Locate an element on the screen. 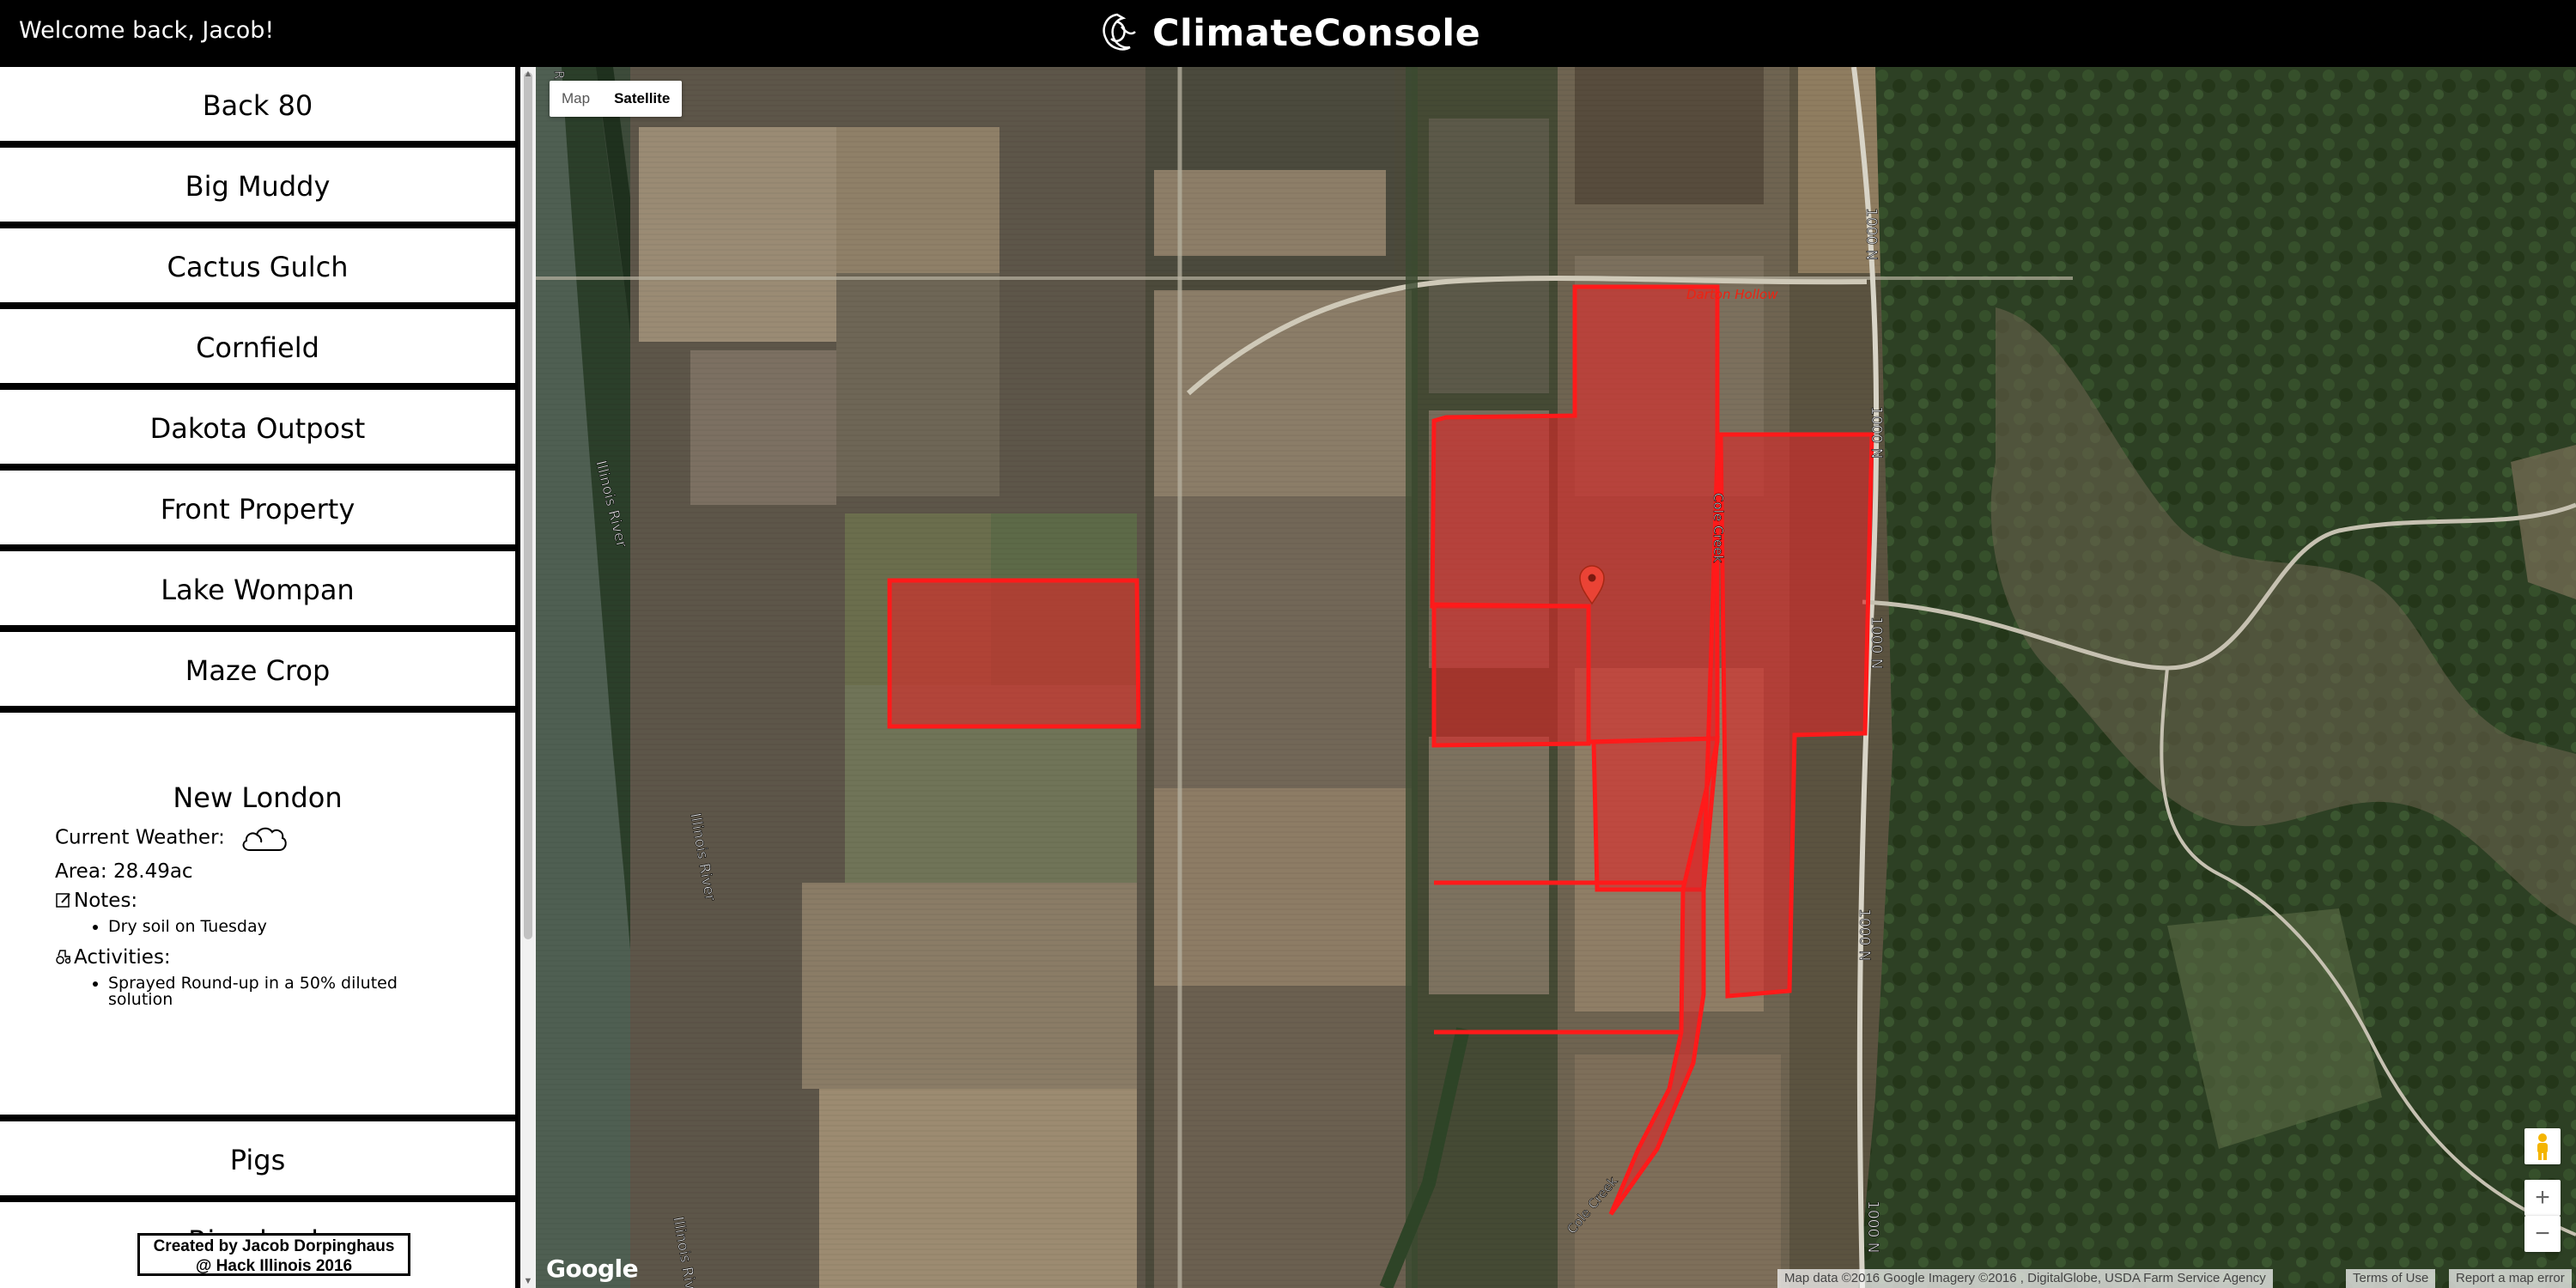 This screenshot has height=1288, width=2576. credit-line-1: Created by Jacob Dorpinghaus is located at coordinates (274, 1246).